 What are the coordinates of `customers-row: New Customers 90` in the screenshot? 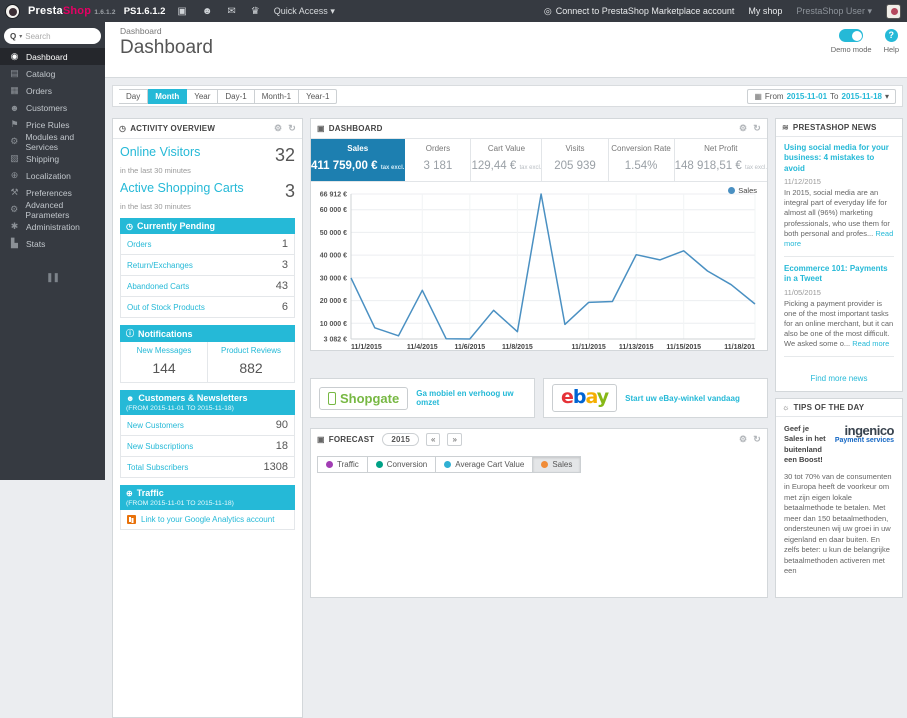 It's located at (207, 425).